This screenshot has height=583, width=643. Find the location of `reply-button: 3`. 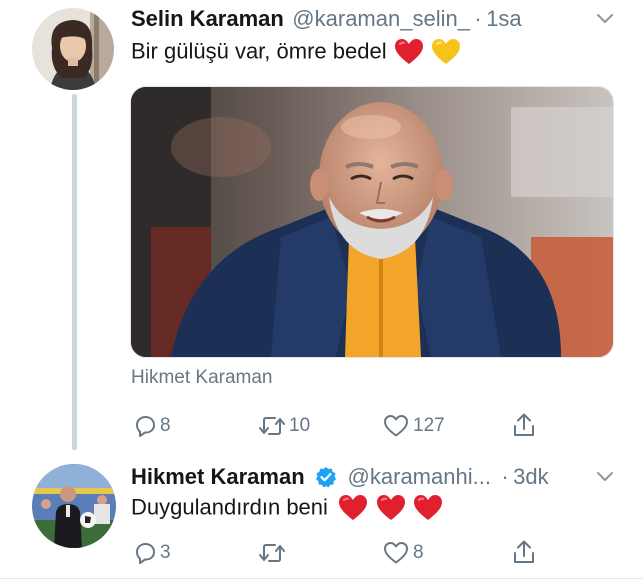

reply-button: 3 is located at coordinates (152, 553).